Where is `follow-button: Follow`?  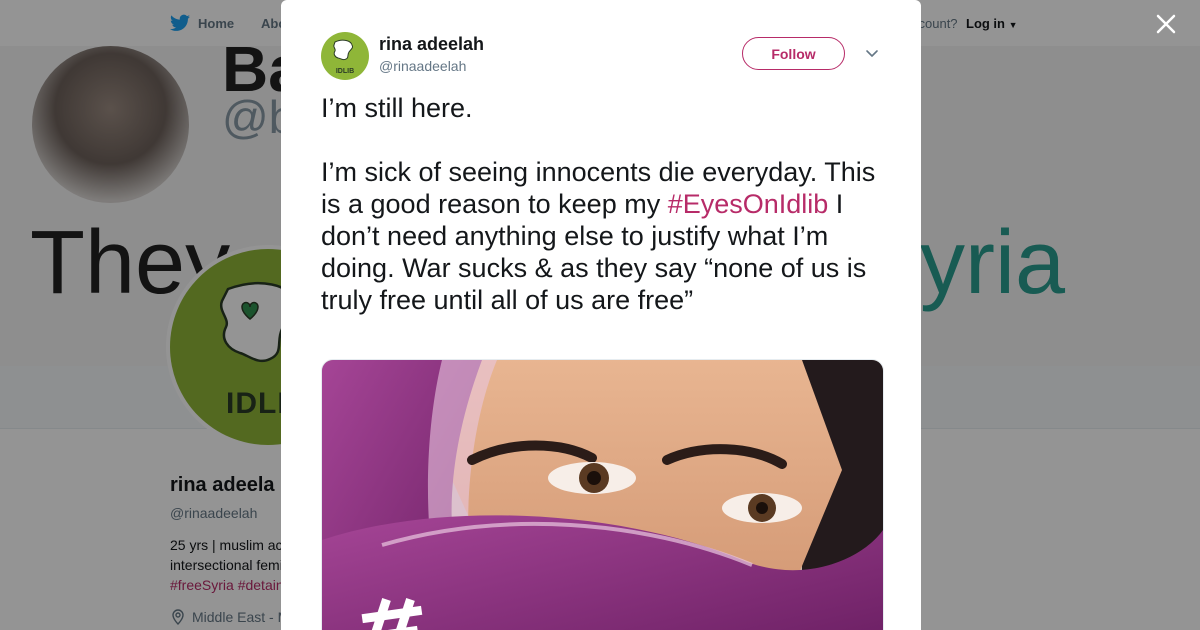
follow-button: Follow is located at coordinates (793, 53).